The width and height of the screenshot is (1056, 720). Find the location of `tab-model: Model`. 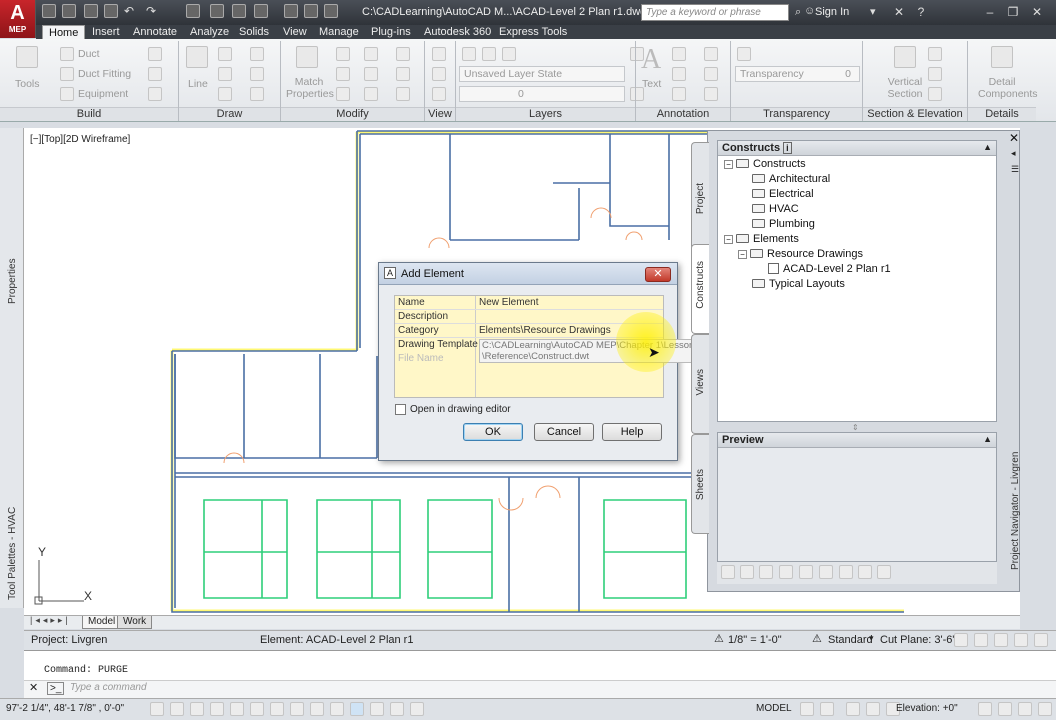

tab-model: Model is located at coordinates (102, 622).